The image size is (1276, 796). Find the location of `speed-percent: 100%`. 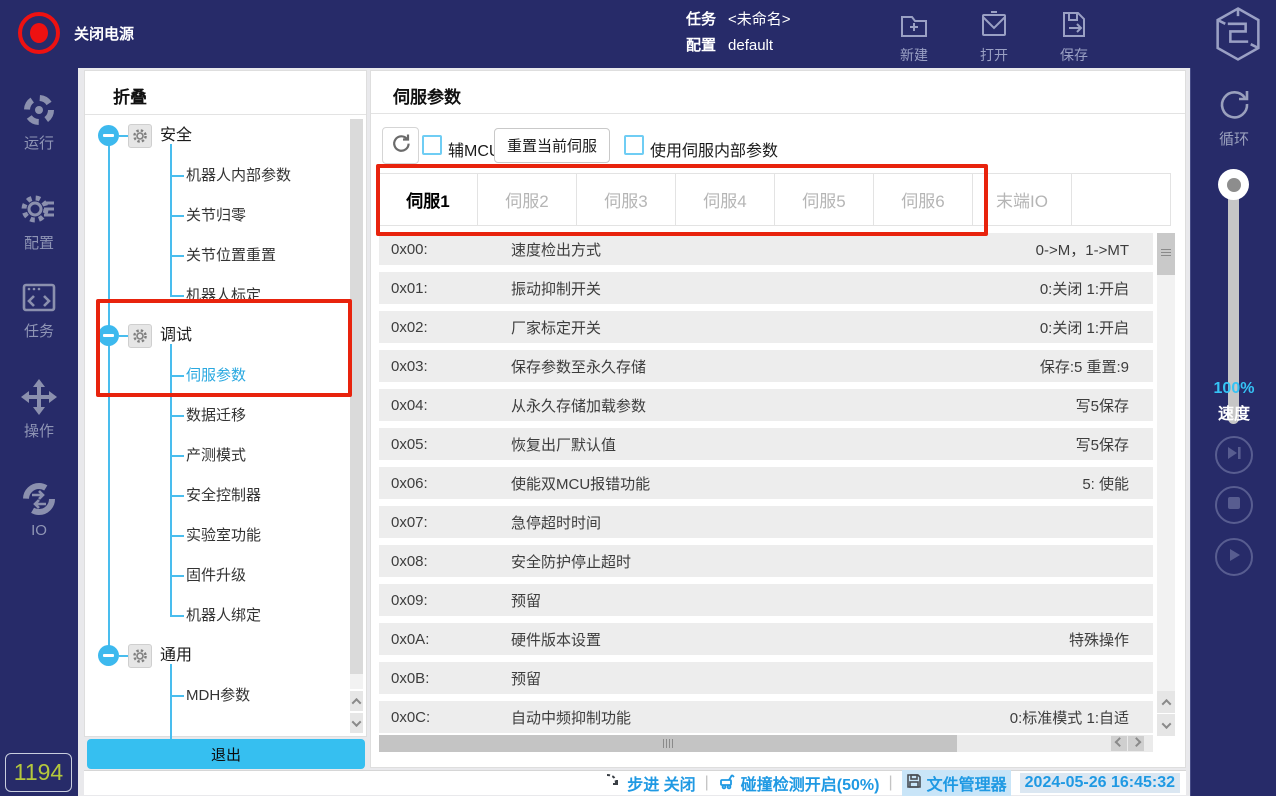

speed-percent: 100% is located at coordinates (1234, 388).